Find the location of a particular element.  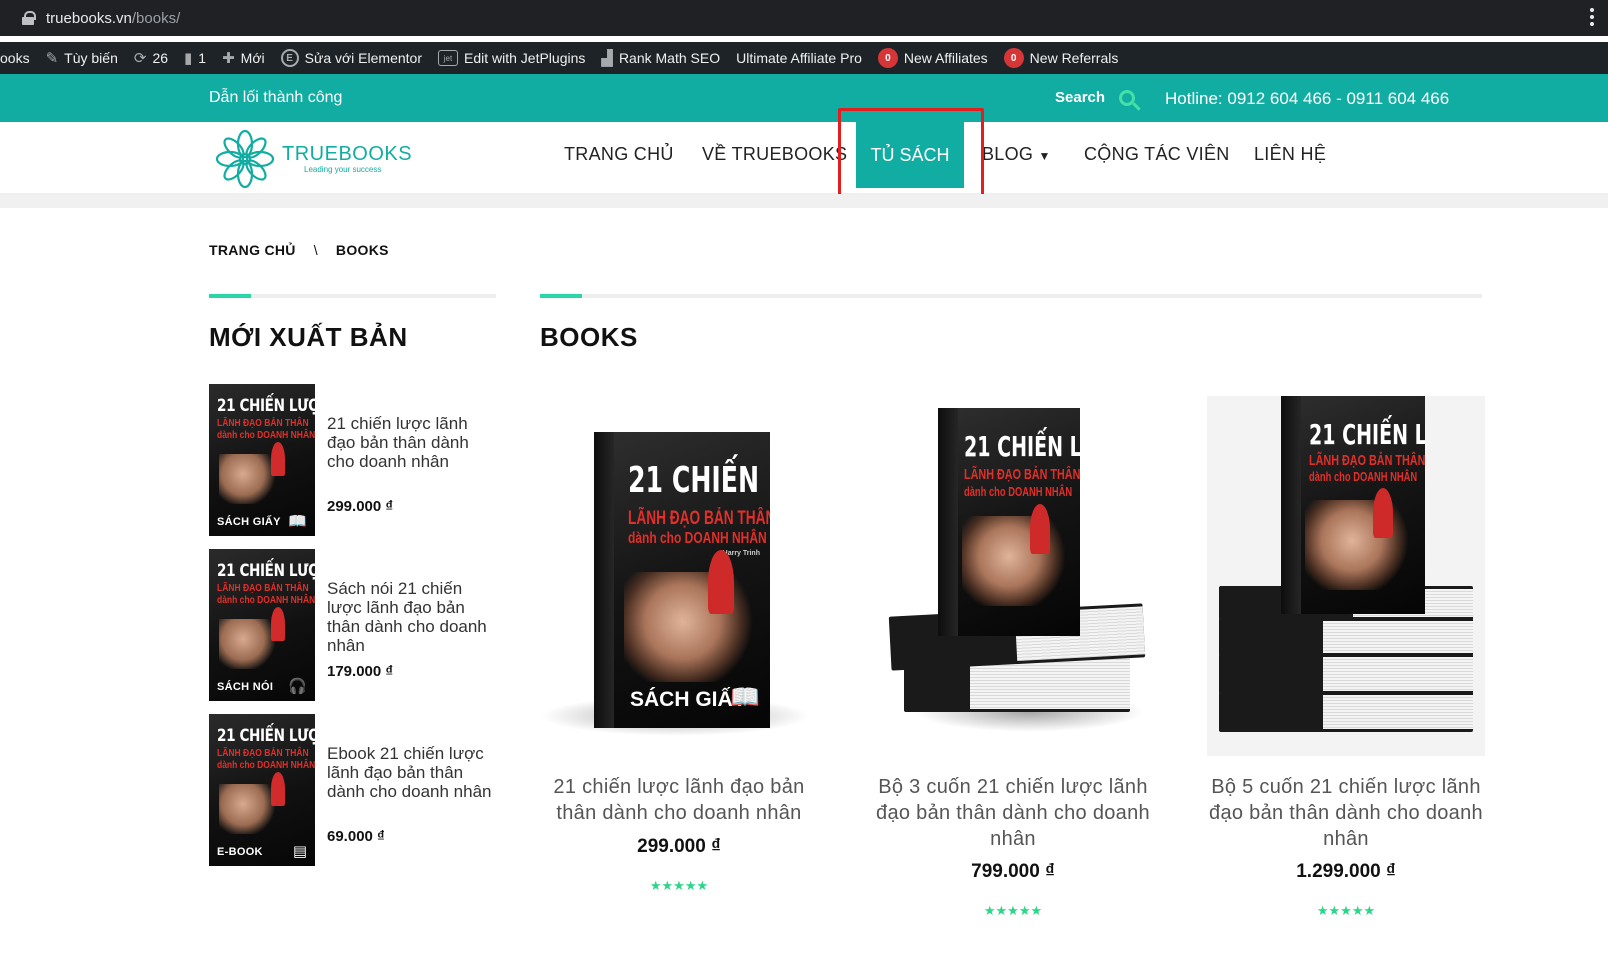

admin-new-referrals-link: 0 New Referrals is located at coordinates (1061, 58).